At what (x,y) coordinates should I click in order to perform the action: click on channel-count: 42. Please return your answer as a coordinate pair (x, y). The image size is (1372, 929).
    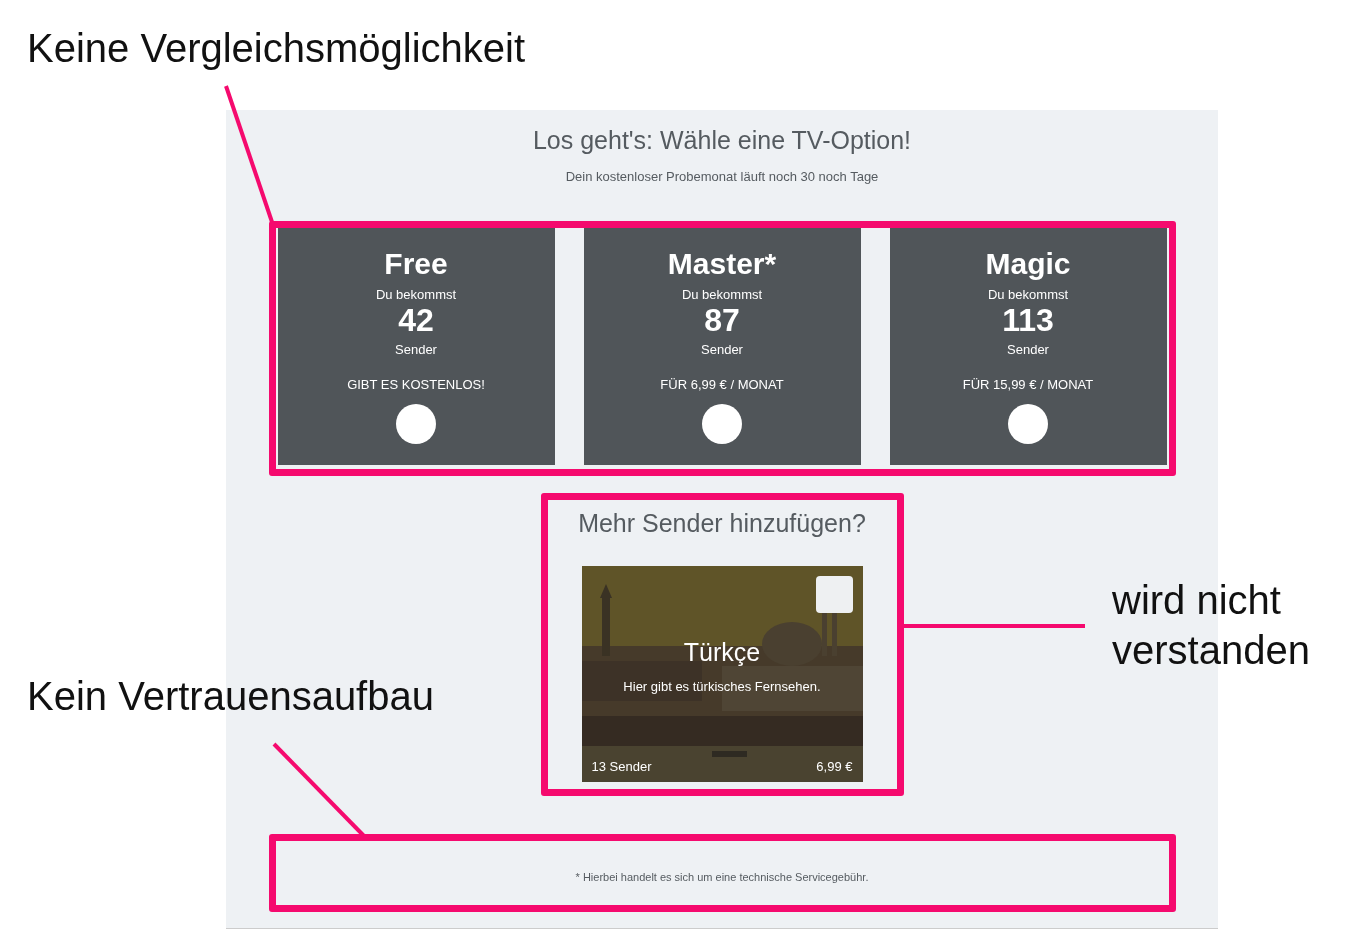
    Looking at the image, I should click on (416, 320).